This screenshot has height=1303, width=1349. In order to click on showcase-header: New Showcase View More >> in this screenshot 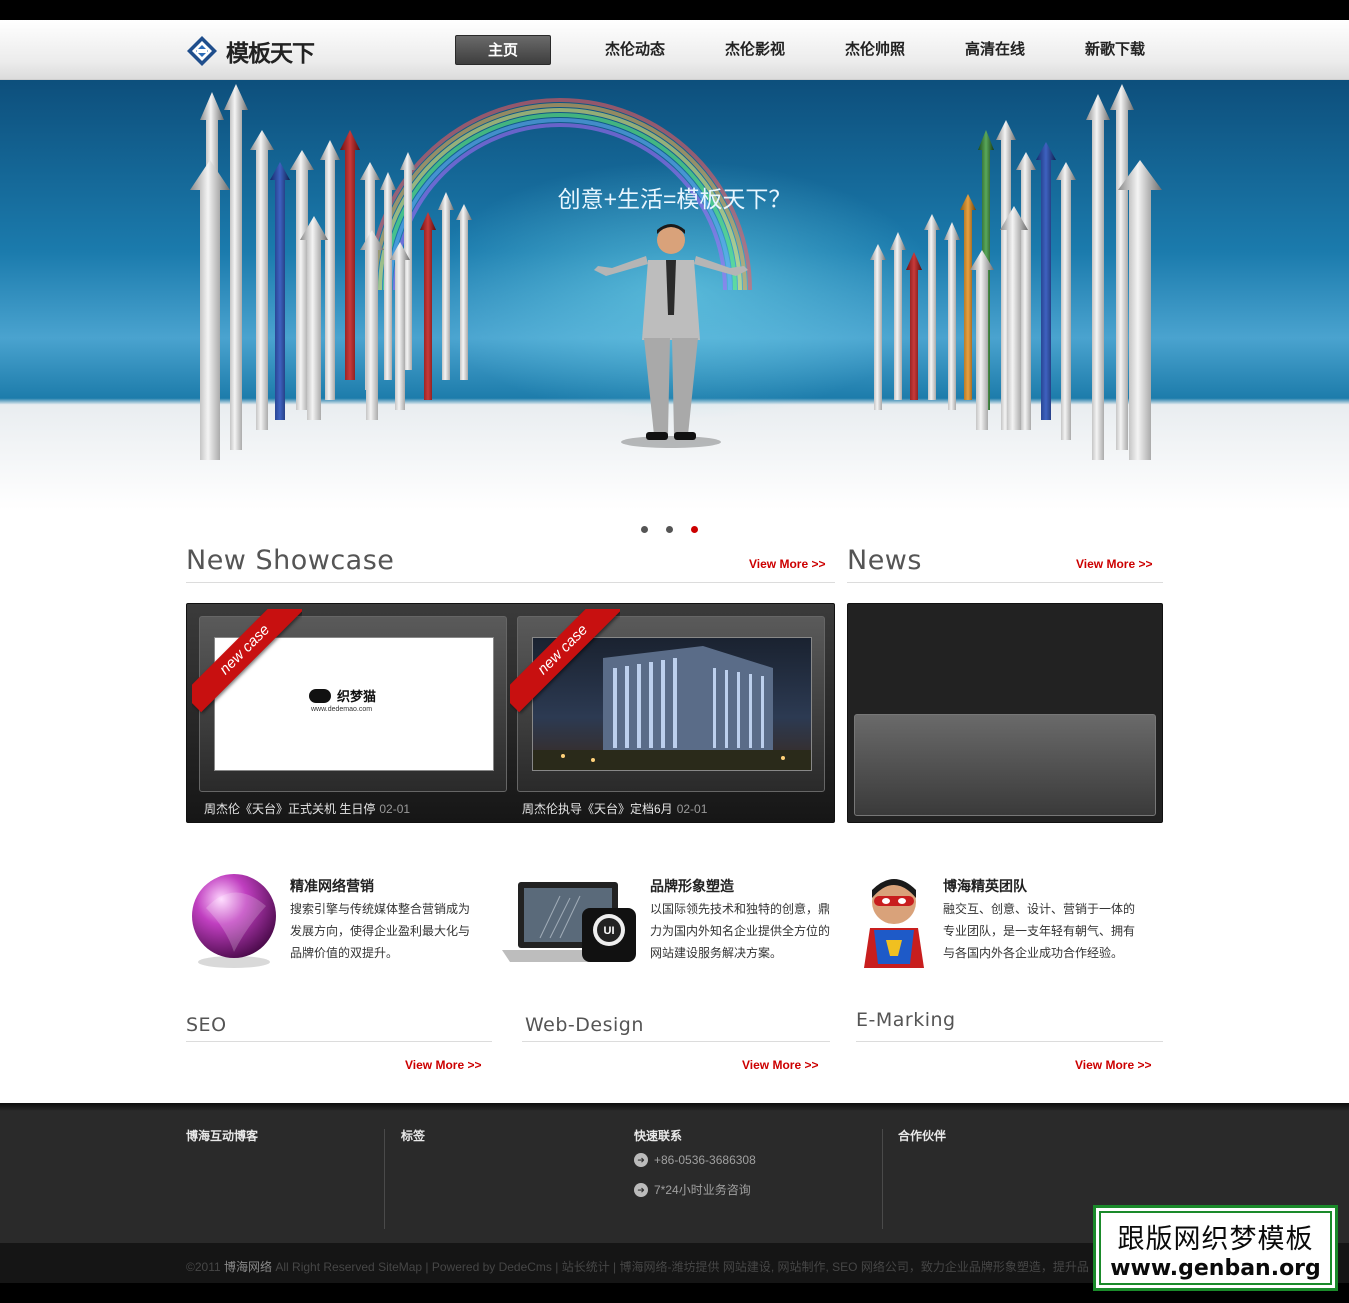, I will do `click(510, 564)`.